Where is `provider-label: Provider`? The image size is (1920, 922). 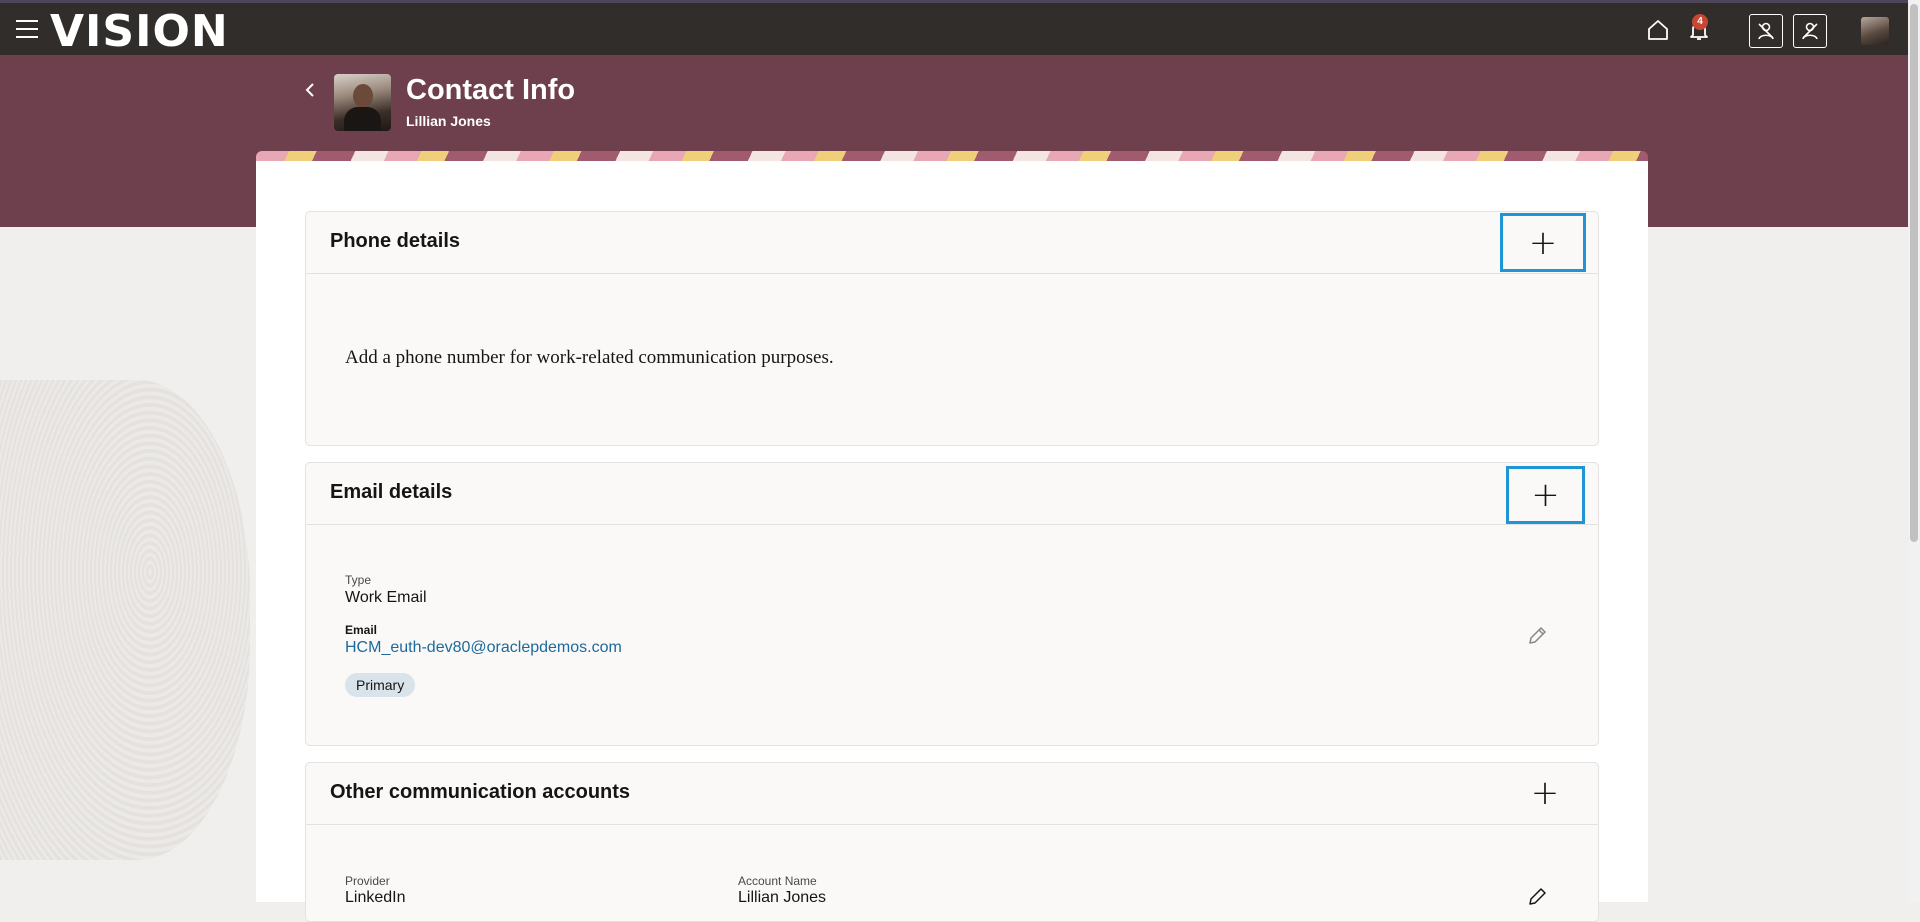
provider-label: Provider is located at coordinates (367, 881).